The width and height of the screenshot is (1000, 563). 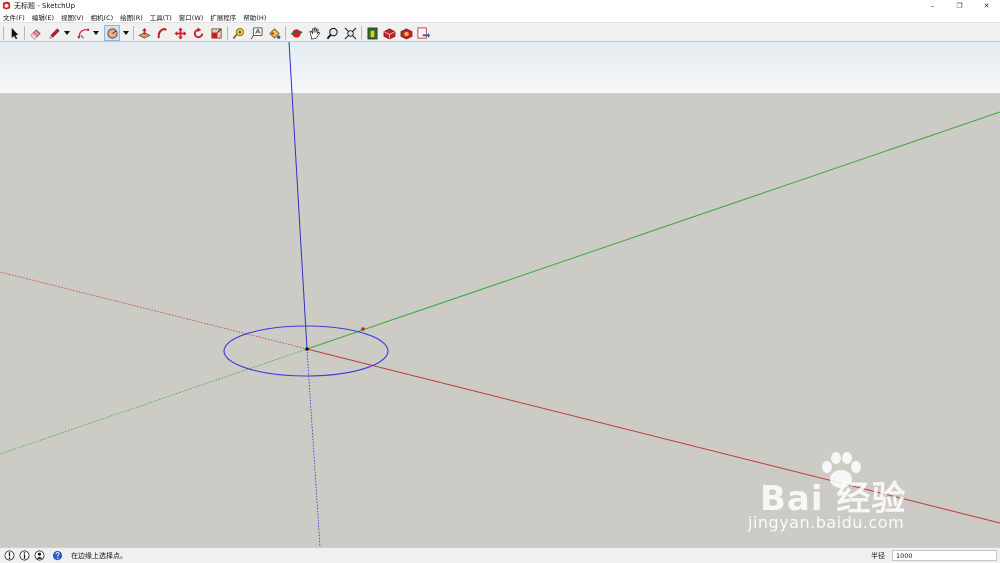 What do you see at coordinates (826, 522) in the screenshot?
I see `watermark-url: jingyan.baidu.com` at bounding box center [826, 522].